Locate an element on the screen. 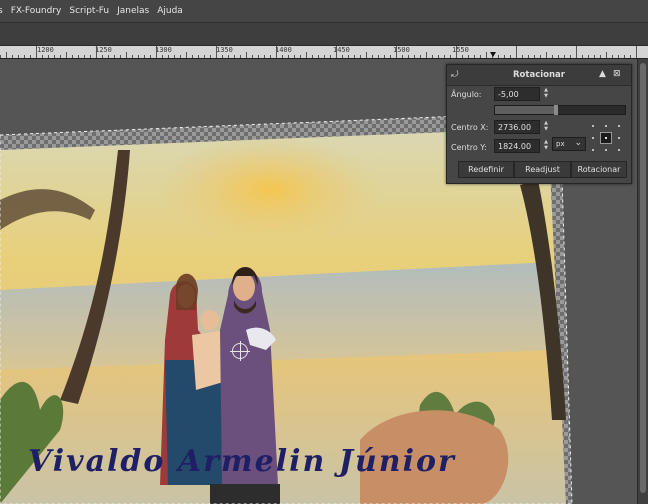 The height and width of the screenshot is (504, 648). readjust-button: Readjust is located at coordinates (542, 169).